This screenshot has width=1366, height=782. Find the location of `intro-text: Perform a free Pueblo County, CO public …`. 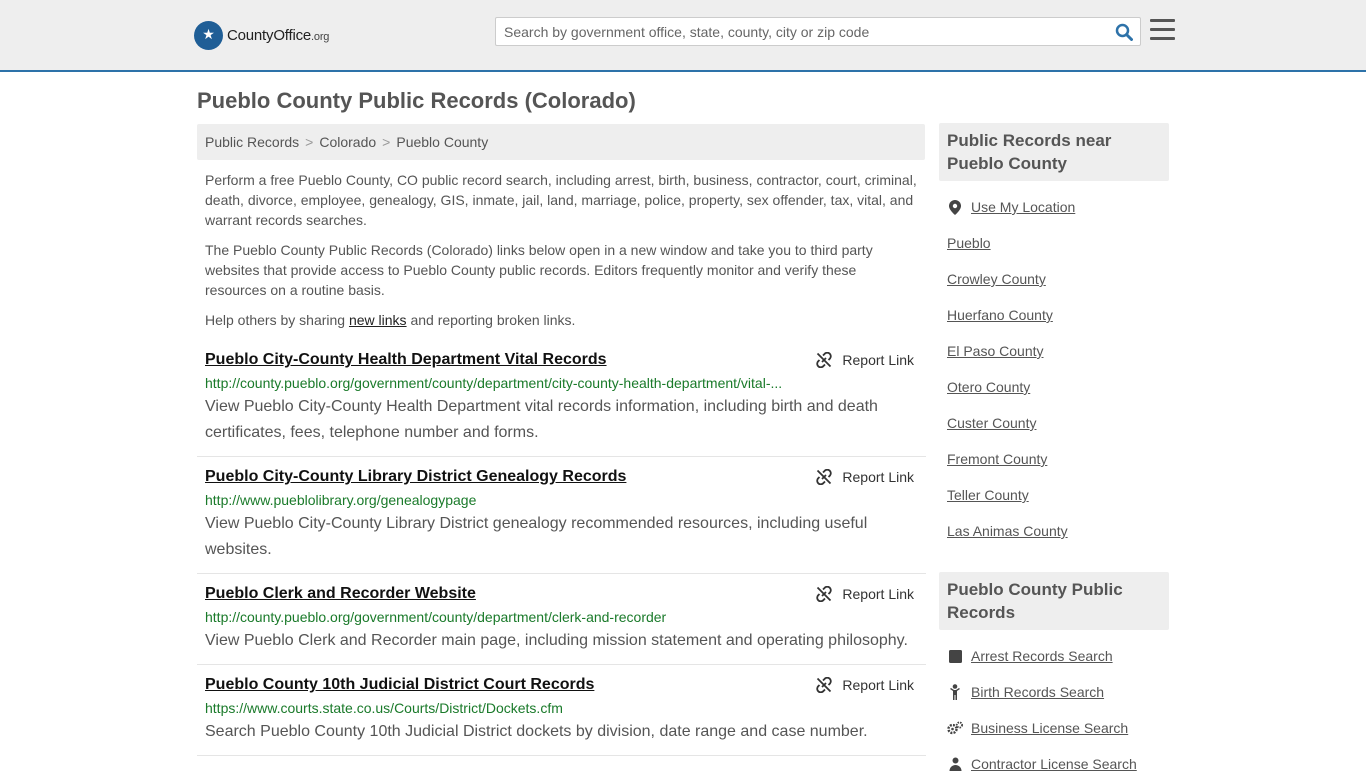

intro-text: Perform a free Pueblo County, CO public … is located at coordinates (563, 255).